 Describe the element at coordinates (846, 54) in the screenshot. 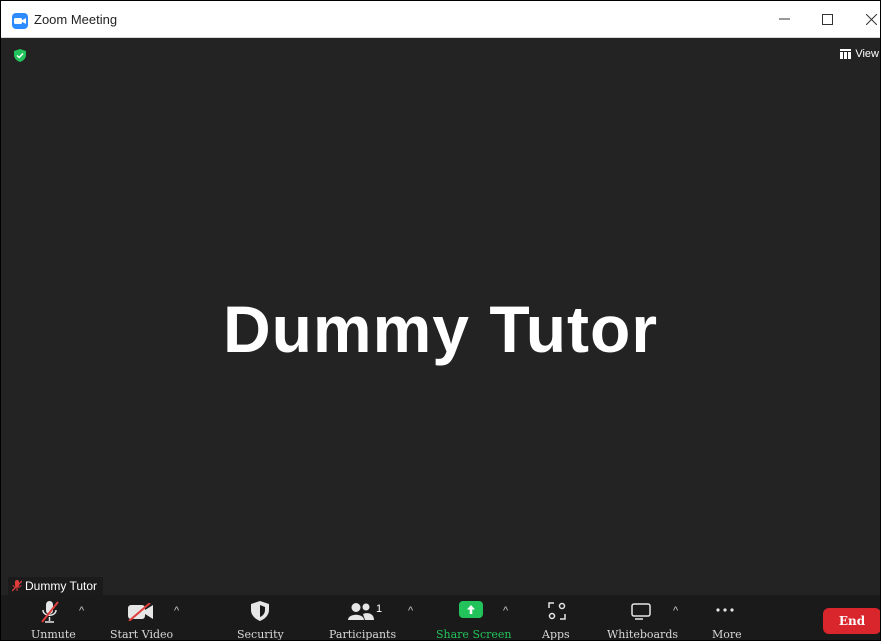

I see `grid-view-icon` at that location.